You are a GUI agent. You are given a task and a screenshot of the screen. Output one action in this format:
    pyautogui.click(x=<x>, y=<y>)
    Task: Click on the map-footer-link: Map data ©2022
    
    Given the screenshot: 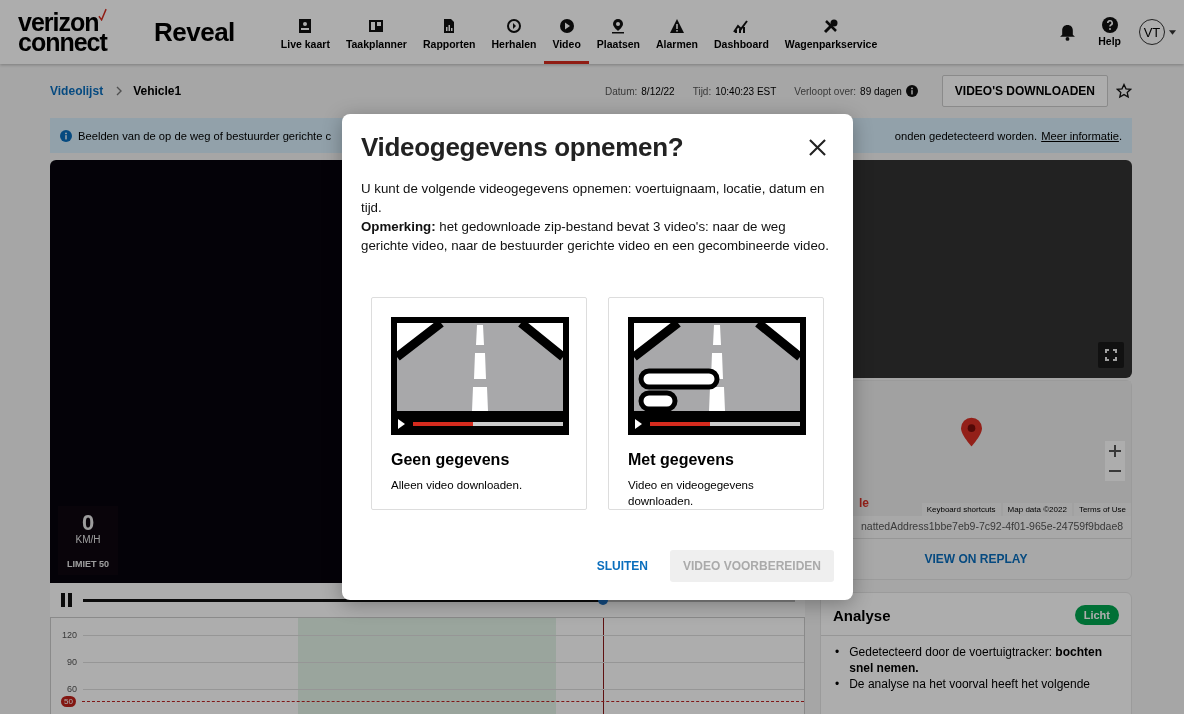 What is the action you would take?
    pyautogui.click(x=1037, y=509)
    